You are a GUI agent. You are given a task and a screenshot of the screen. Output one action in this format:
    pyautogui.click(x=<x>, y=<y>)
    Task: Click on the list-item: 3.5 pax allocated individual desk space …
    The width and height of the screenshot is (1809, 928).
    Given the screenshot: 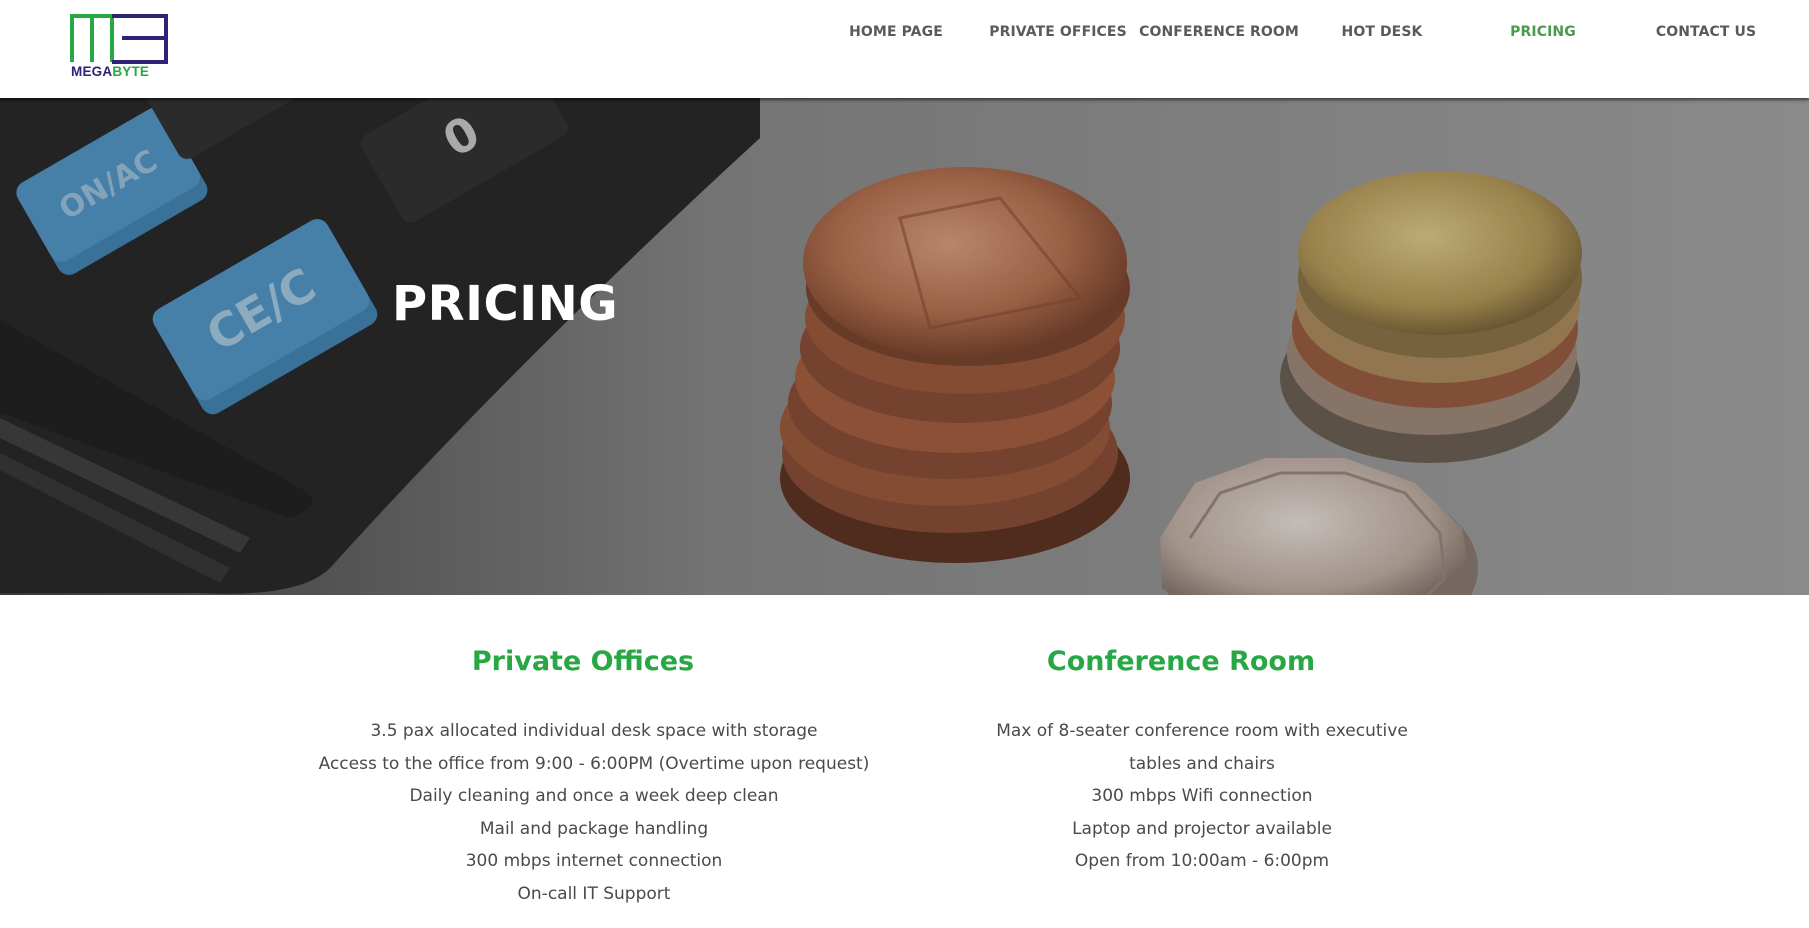 What is the action you would take?
    pyautogui.click(x=594, y=731)
    